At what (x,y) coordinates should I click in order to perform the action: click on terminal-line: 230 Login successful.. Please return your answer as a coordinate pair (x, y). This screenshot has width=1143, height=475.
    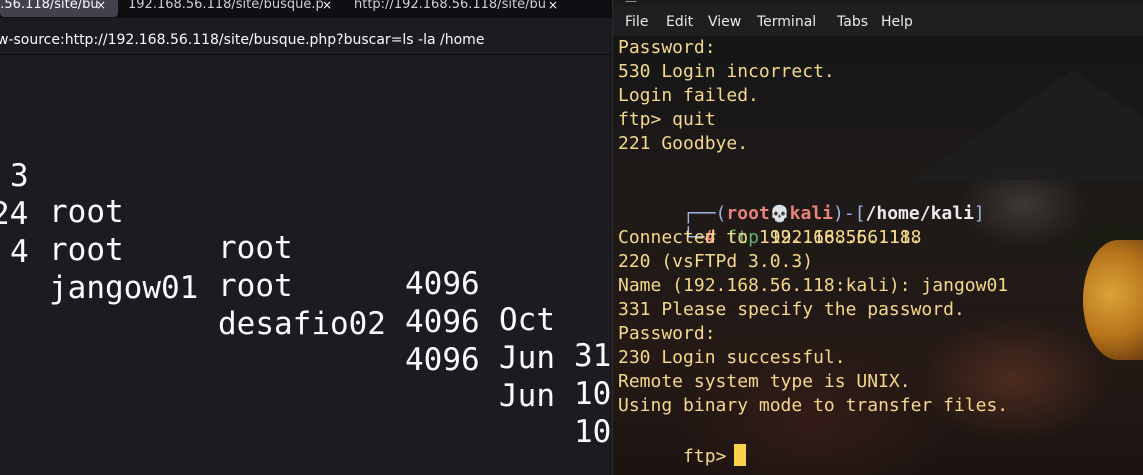
    Looking at the image, I should click on (732, 357).